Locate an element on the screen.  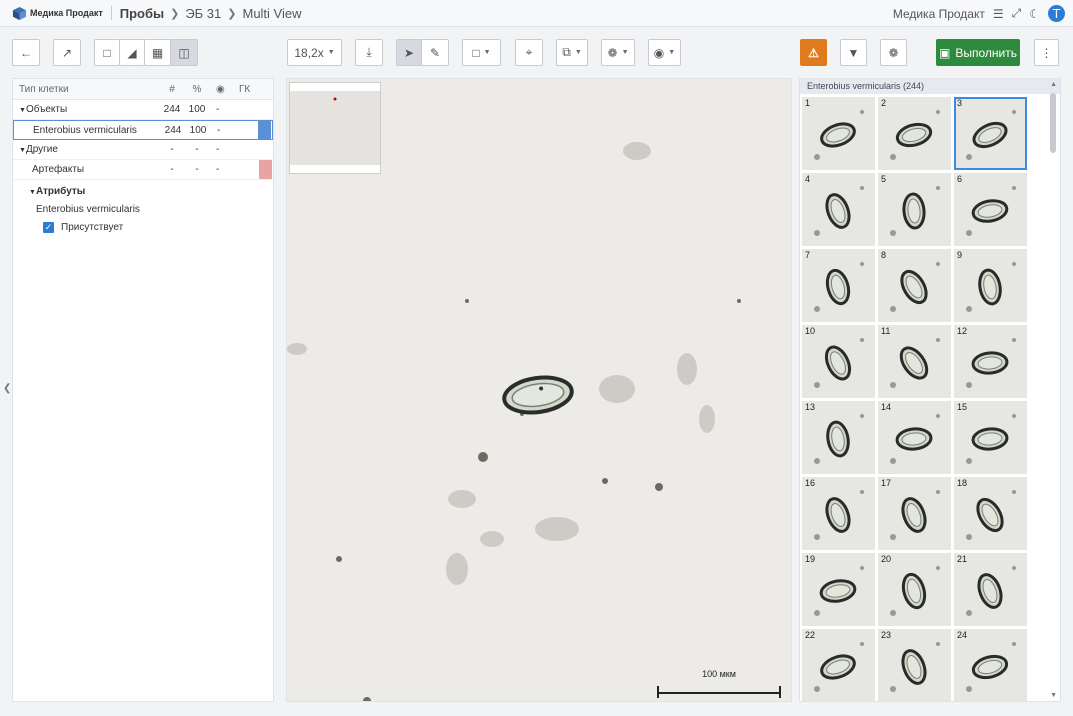
attribute-checkbox-row: ✓ Присутствует is located at coordinates (143, 224).